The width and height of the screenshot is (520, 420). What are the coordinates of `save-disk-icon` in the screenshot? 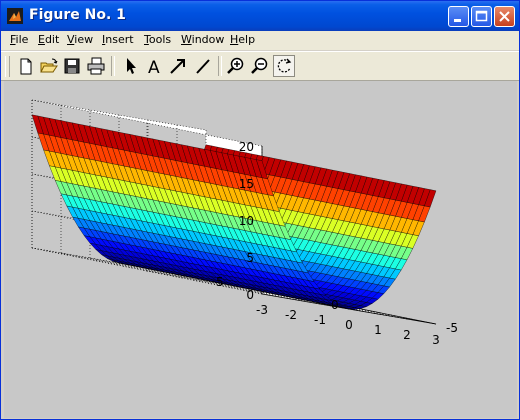 It's located at (72, 66).